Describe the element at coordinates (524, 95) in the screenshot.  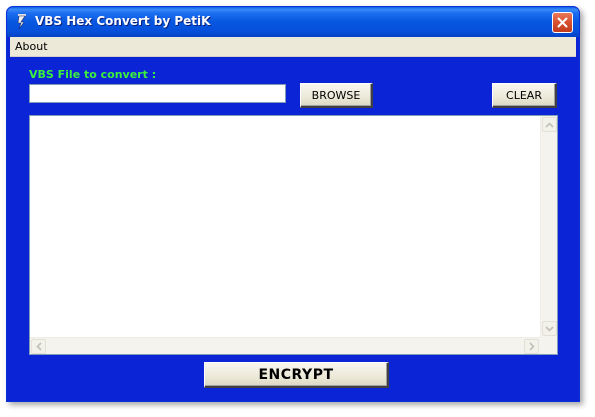
I see `clear-button: CLEAR` at that location.